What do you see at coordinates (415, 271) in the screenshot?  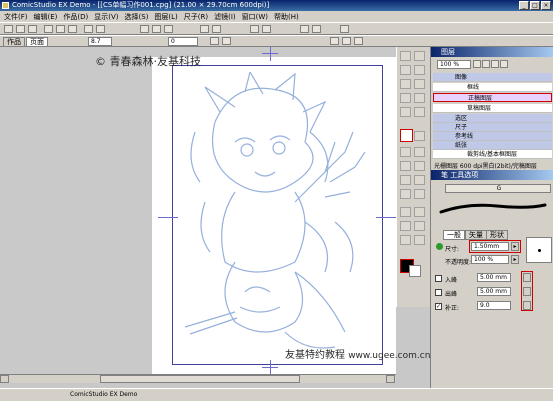 I see `background-color-swatch` at bounding box center [415, 271].